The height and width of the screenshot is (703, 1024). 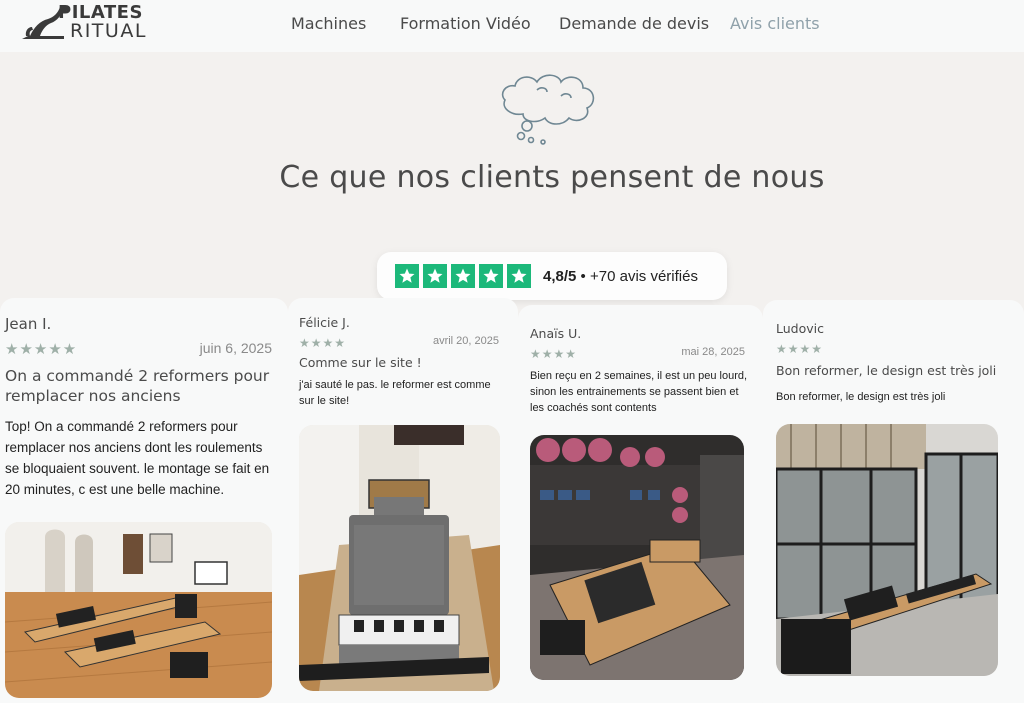 What do you see at coordinates (713, 352) in the screenshot?
I see `review-date: mai 28, 2025` at bounding box center [713, 352].